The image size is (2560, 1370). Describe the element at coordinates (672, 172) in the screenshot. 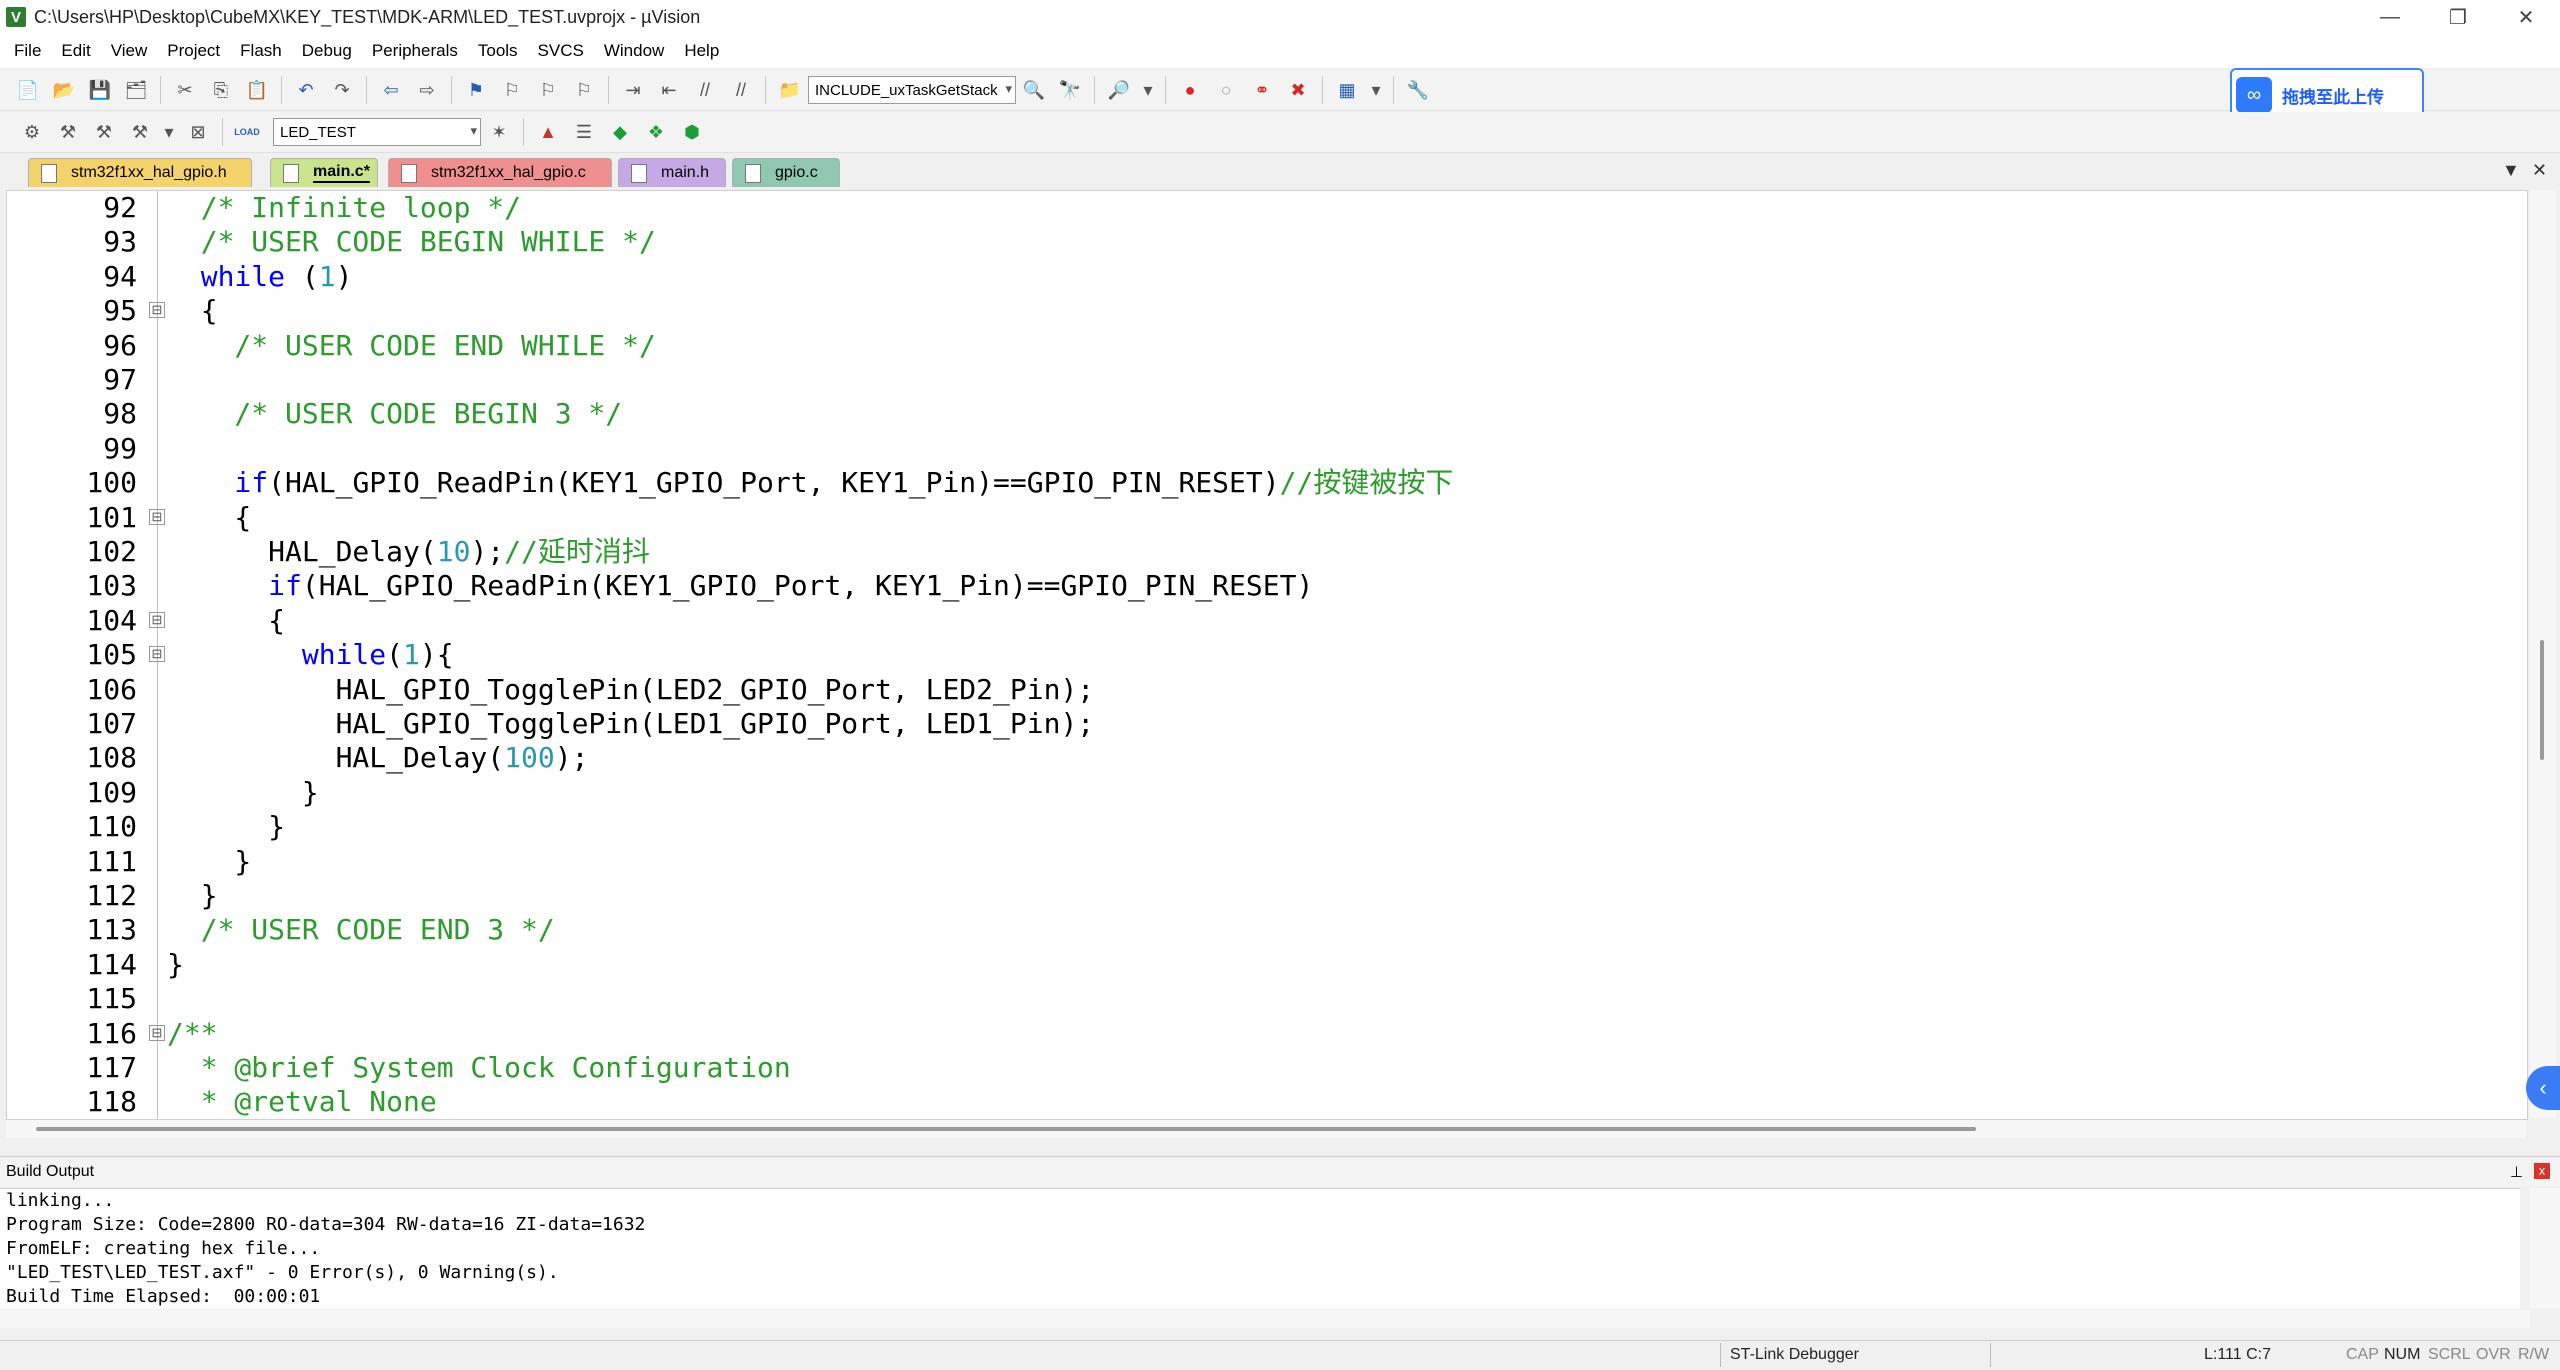

I see `tab-main-h: main.h` at that location.